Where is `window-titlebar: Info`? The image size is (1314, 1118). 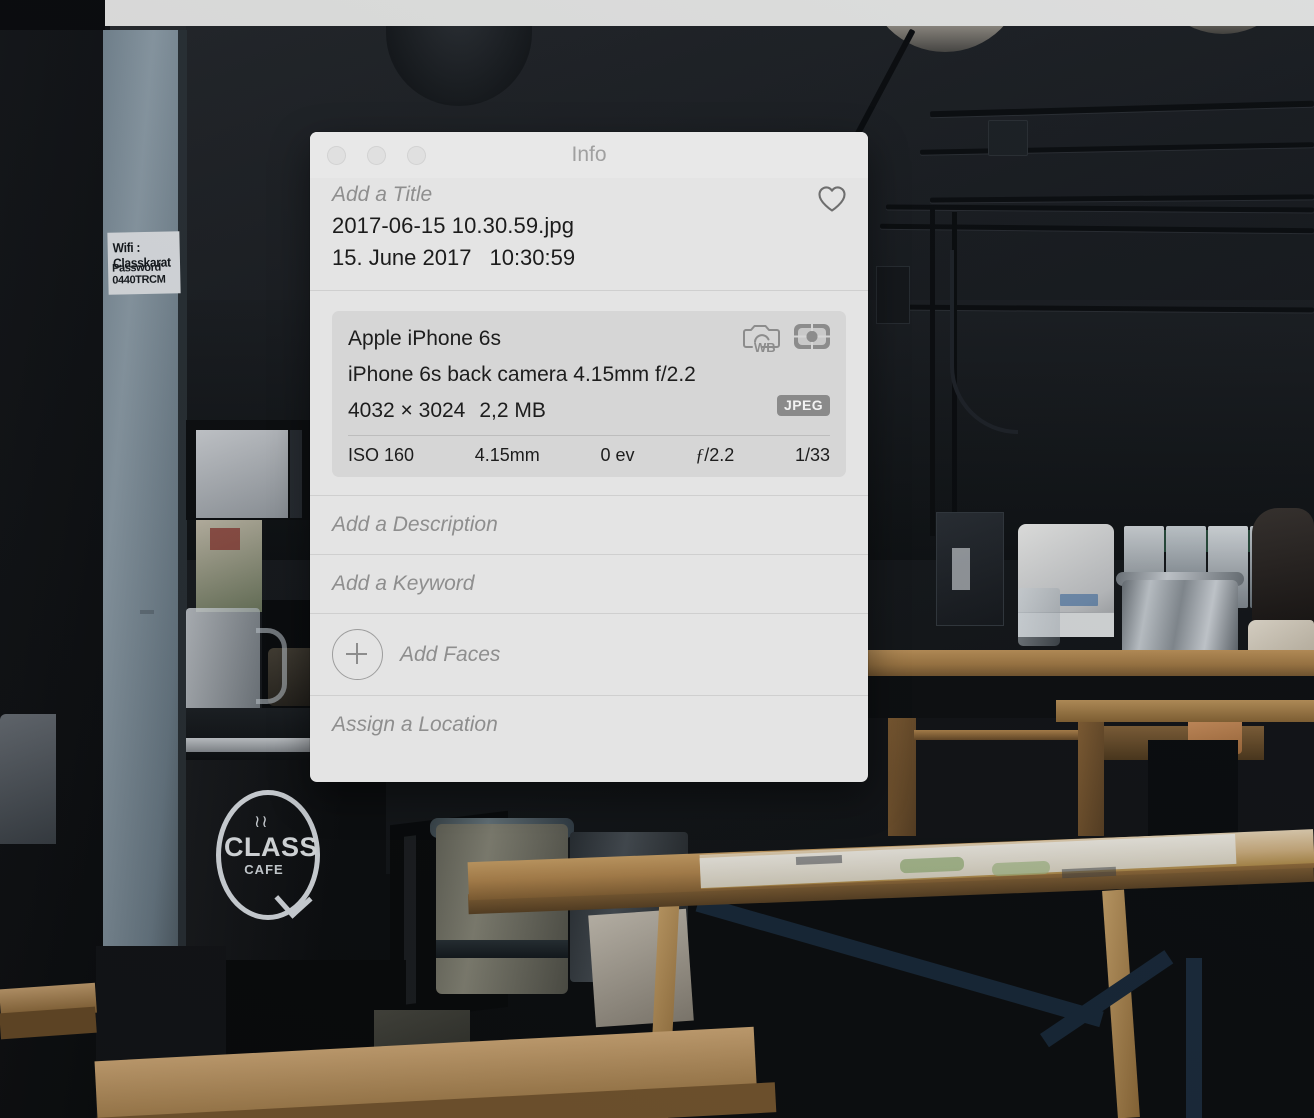 window-titlebar: Info is located at coordinates (589, 155).